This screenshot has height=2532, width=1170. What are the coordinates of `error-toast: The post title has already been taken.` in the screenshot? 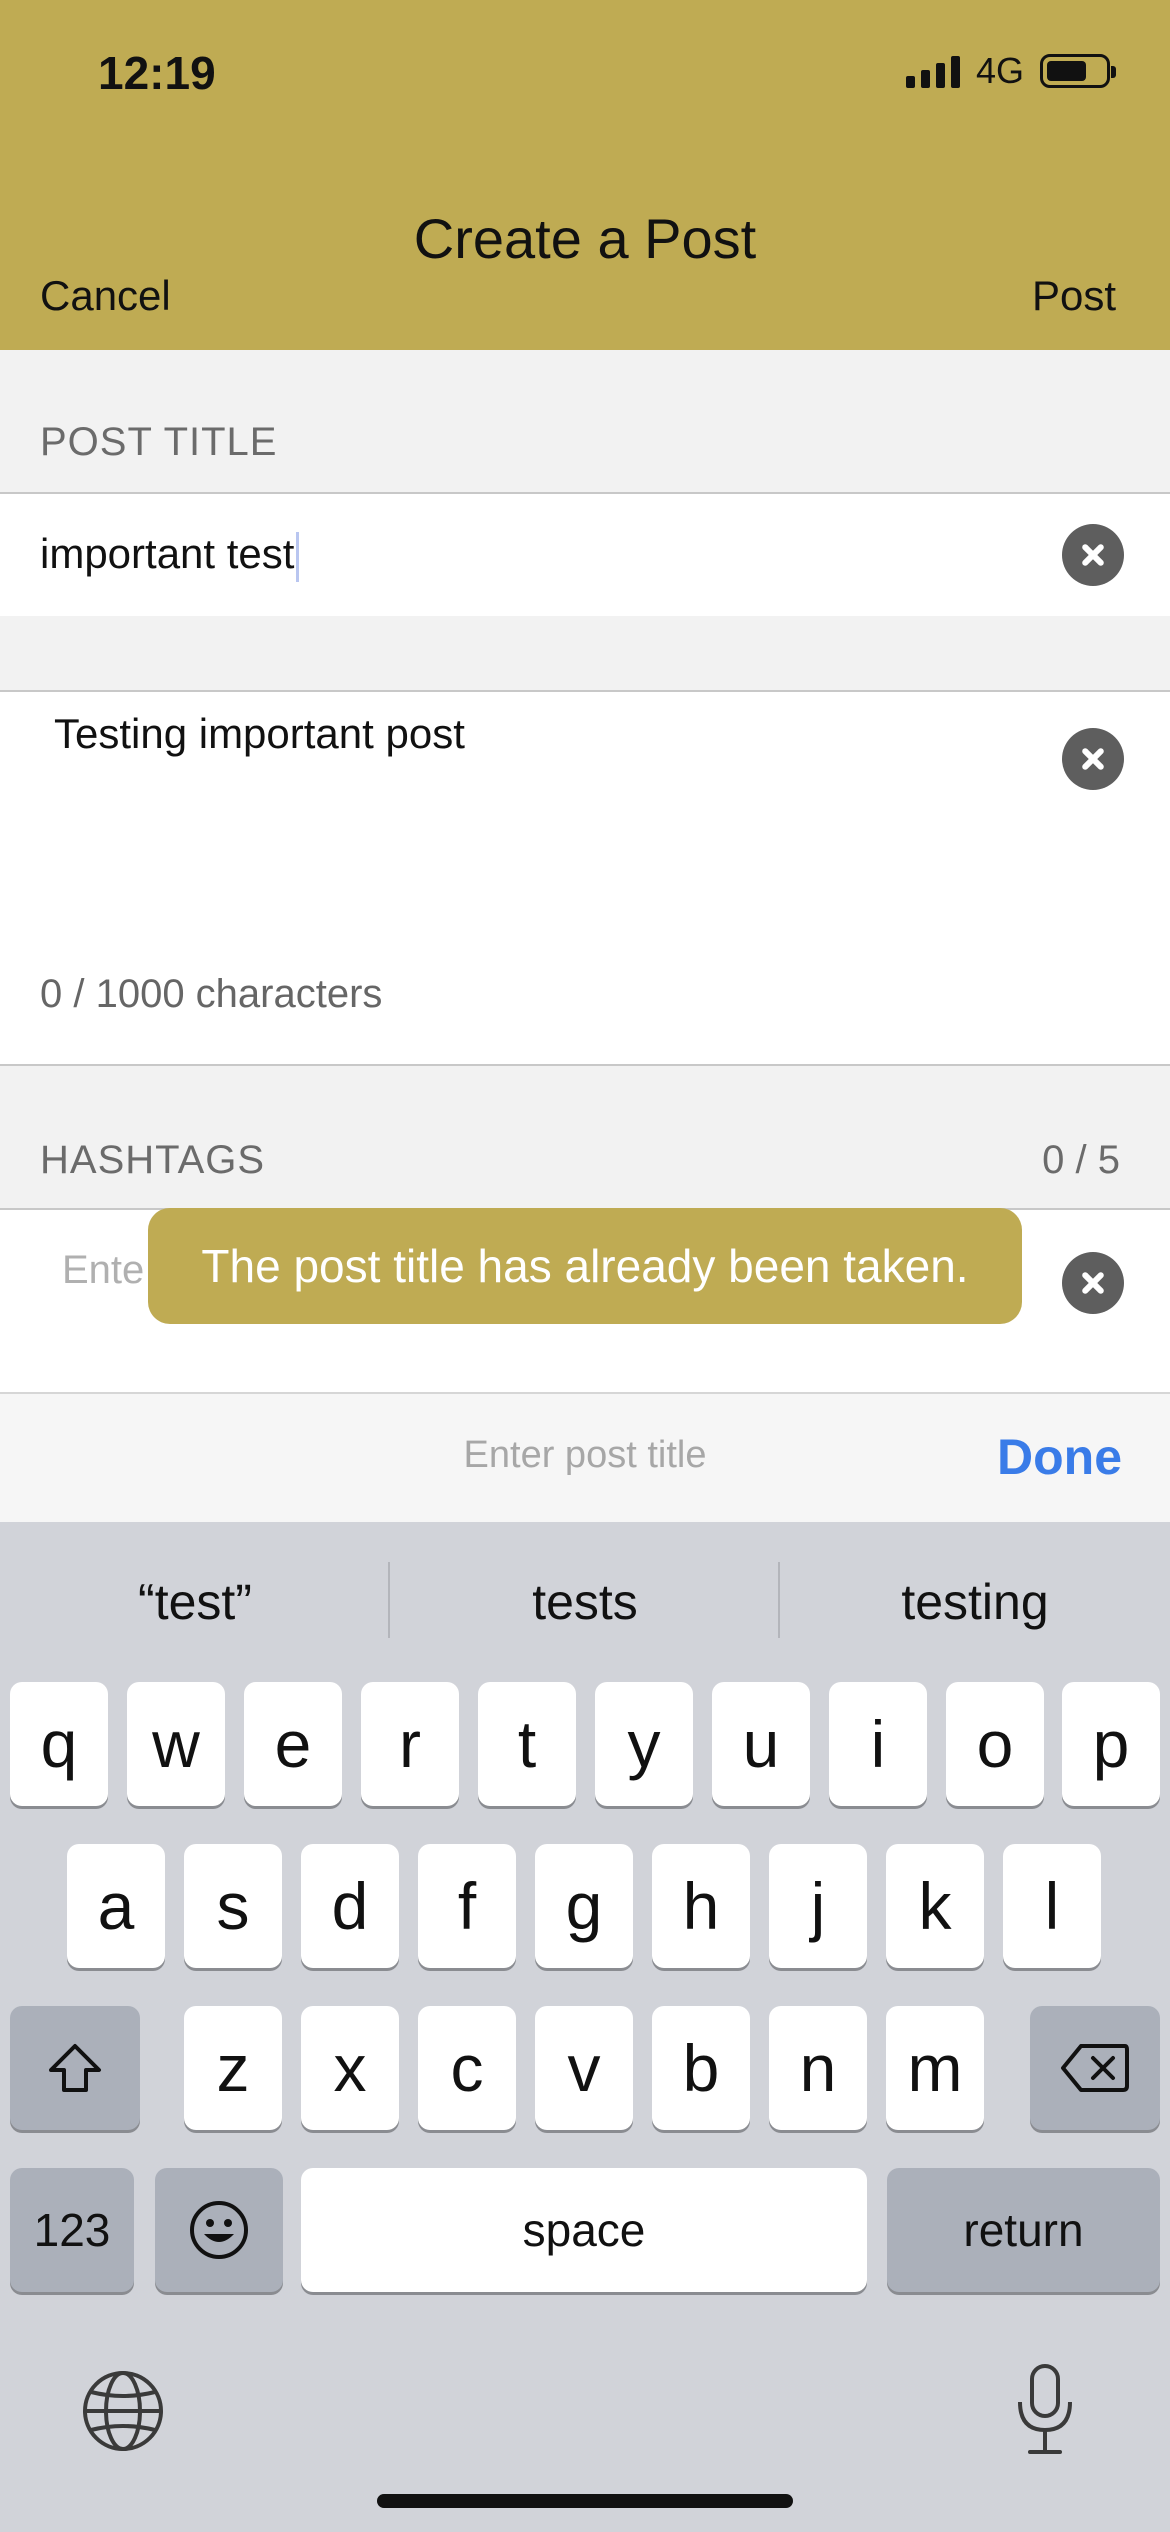 It's located at (585, 1266).